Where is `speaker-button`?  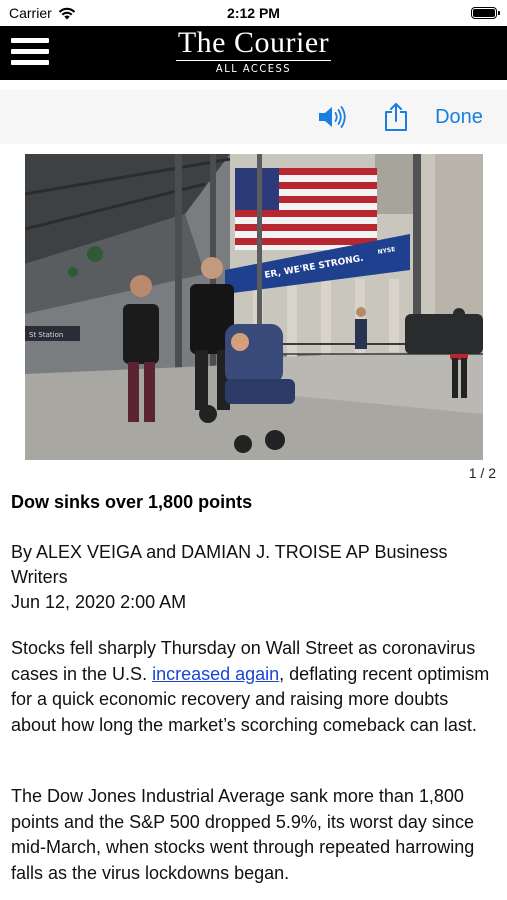
speaker-button is located at coordinates (332, 117).